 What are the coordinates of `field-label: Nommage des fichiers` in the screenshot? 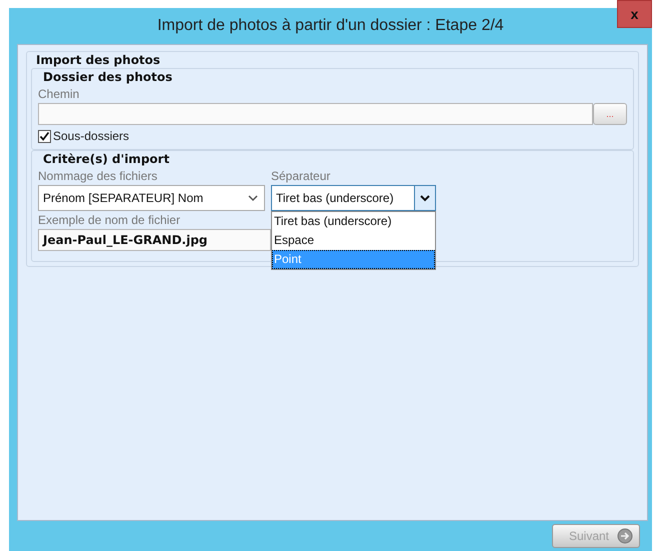 It's located at (98, 176).